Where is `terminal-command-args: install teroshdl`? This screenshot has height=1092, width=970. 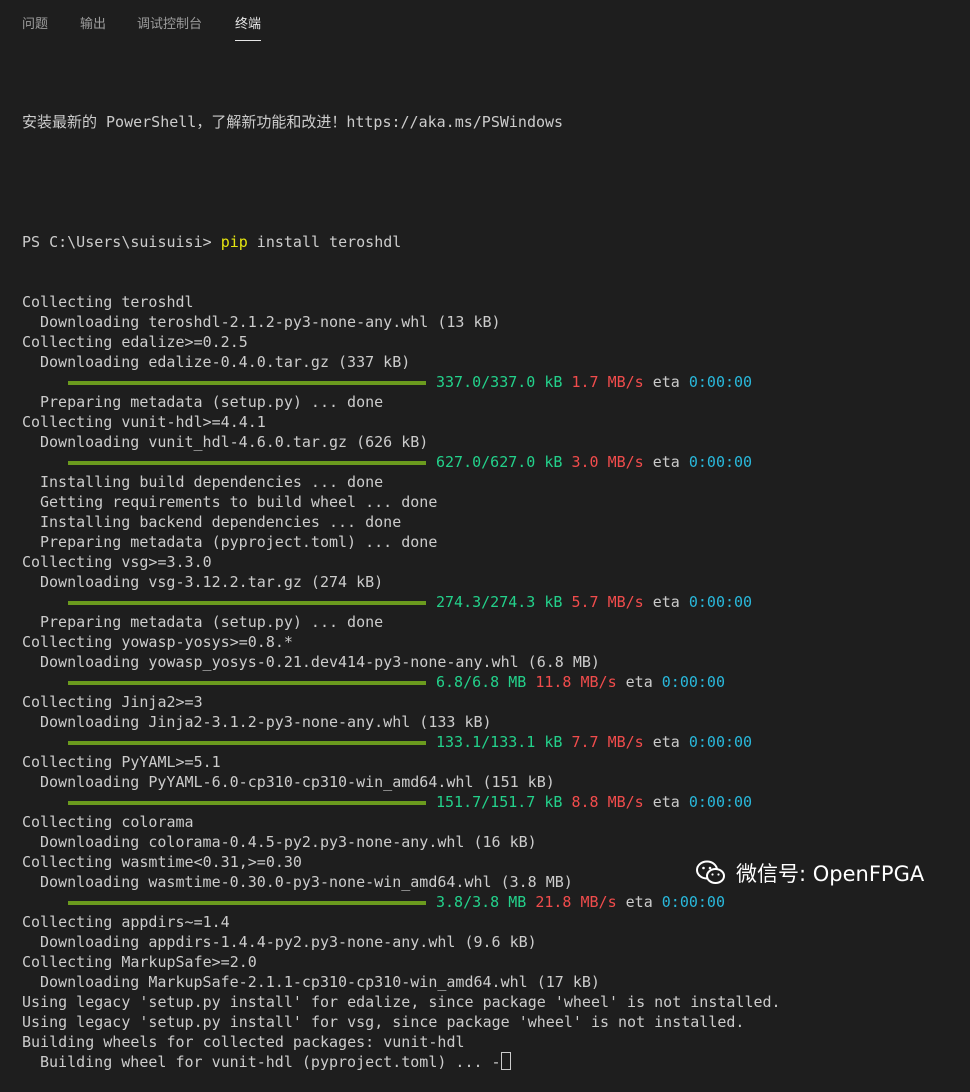 terminal-command-args: install teroshdl is located at coordinates (324, 242).